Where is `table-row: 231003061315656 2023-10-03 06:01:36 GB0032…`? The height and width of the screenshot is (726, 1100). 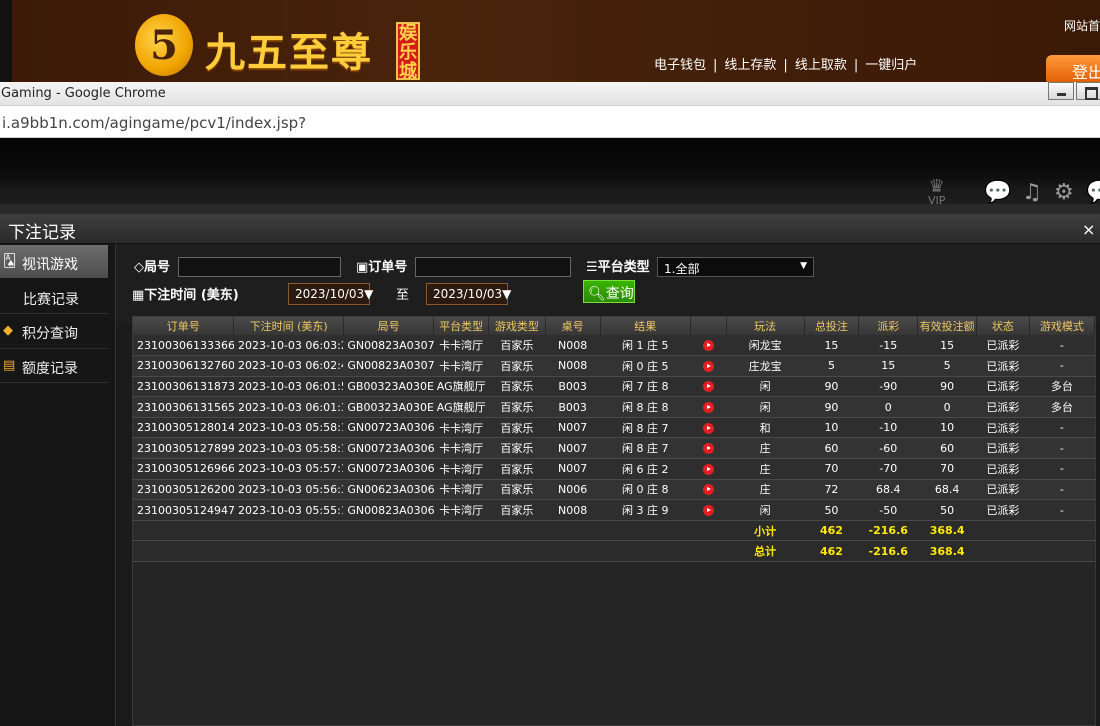 table-row: 231003061315656 2023-10-03 06:01:36 GB0032… is located at coordinates (614, 407).